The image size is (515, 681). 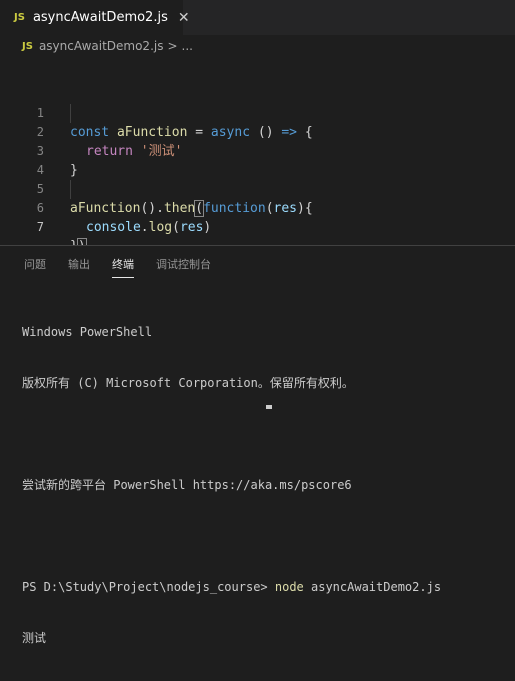 What do you see at coordinates (289, 587) in the screenshot?
I see `terminal-command: node` at bounding box center [289, 587].